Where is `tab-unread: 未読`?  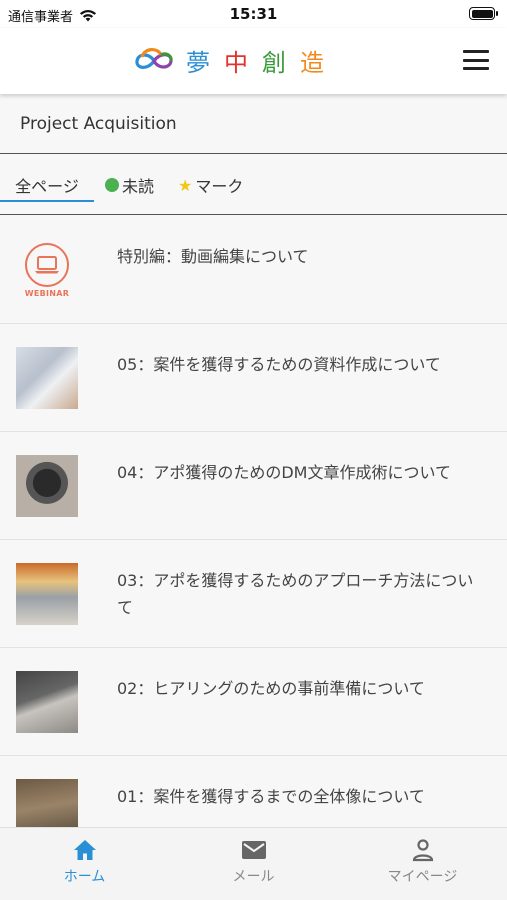
tab-unread: 未読 is located at coordinates (129, 185).